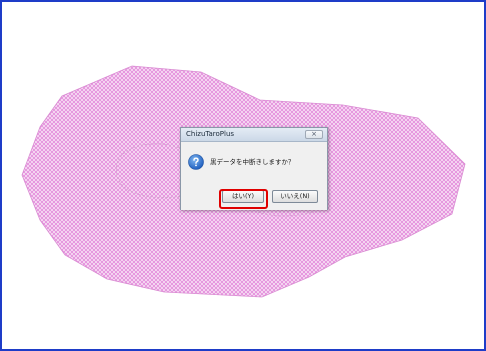 The image size is (486, 351). Describe the element at coordinates (252, 162) in the screenshot. I see `dialog-message: 黒データを中断きしますか？` at that location.